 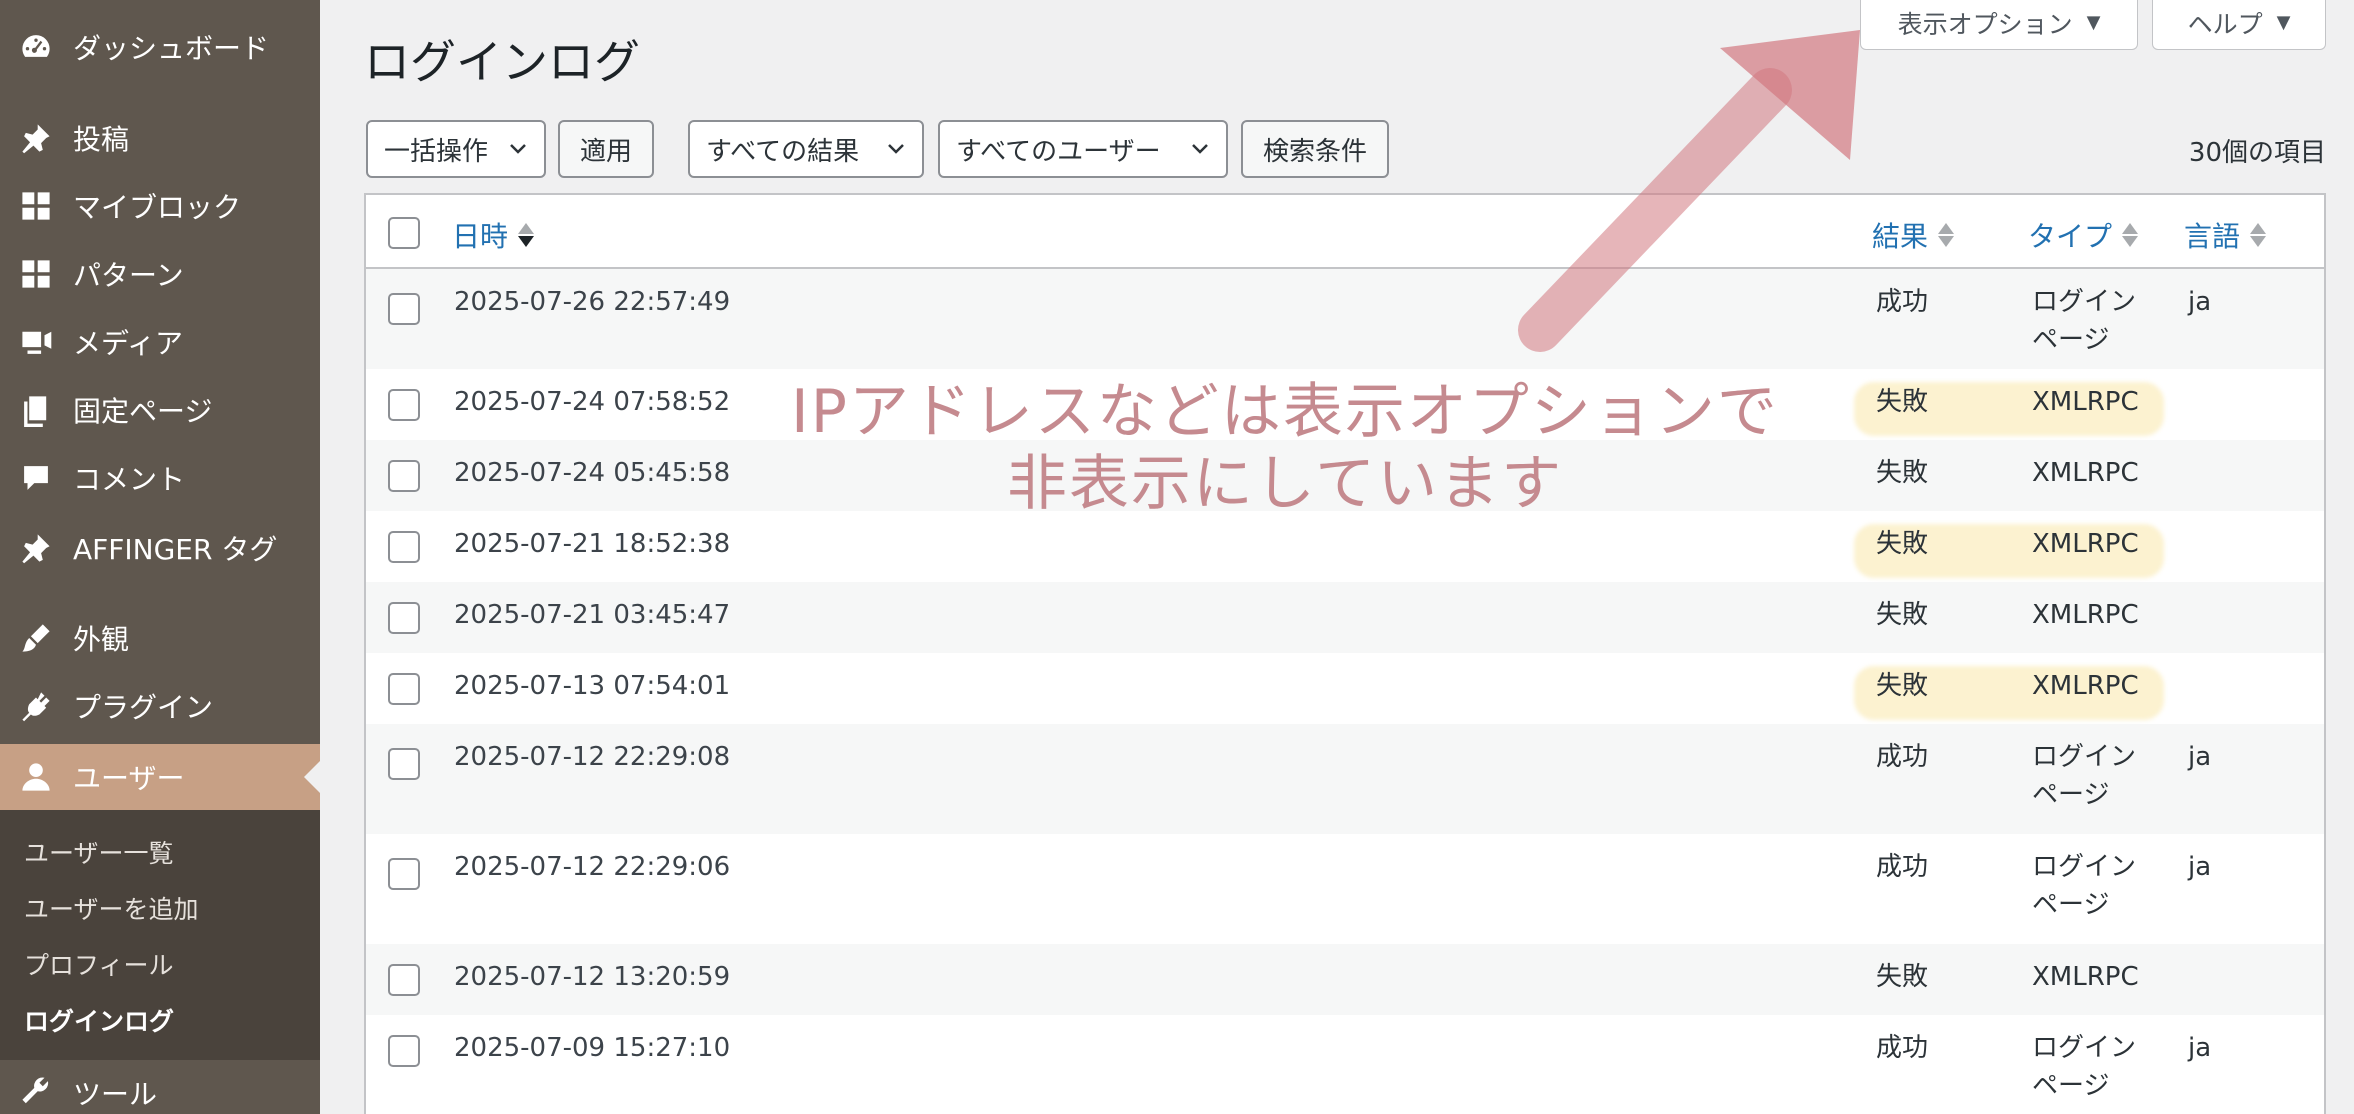 I want to click on annotation-note: IPアドレスなどは表示オプションで 非表示にしています, so click(x=1285, y=448).